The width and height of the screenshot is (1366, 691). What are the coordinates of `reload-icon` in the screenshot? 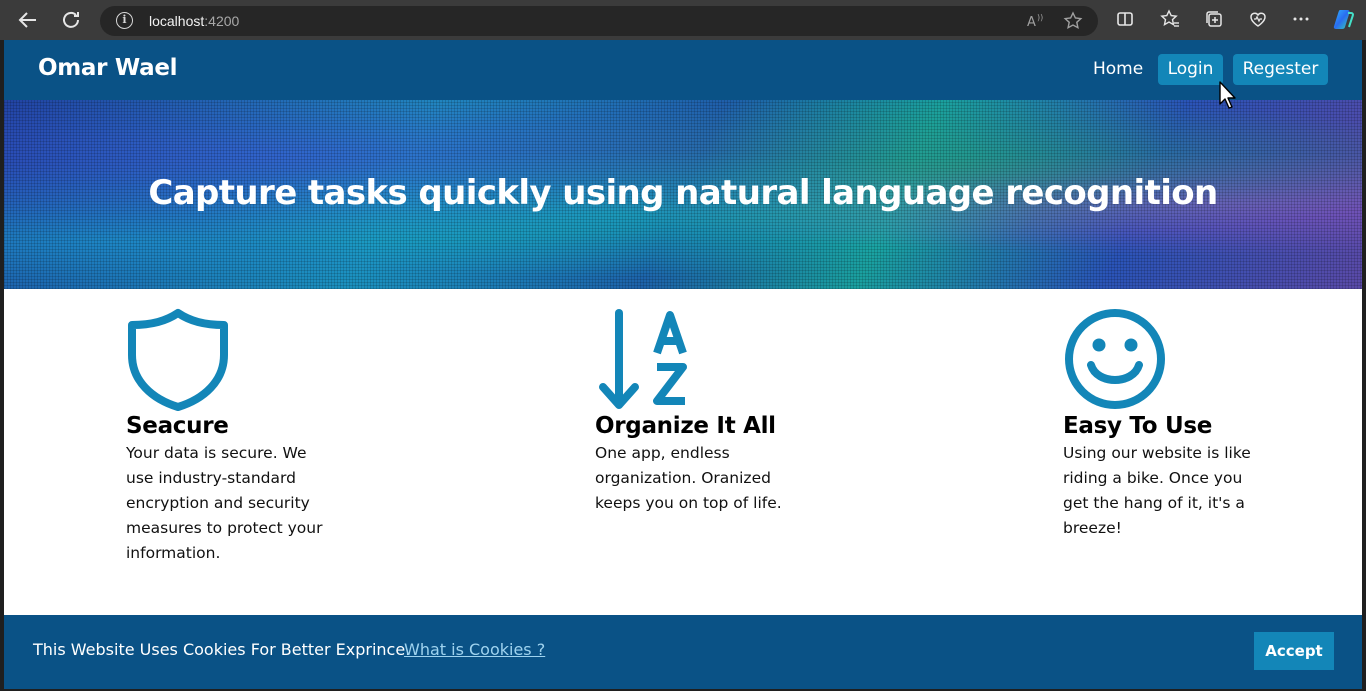 It's located at (71, 20).